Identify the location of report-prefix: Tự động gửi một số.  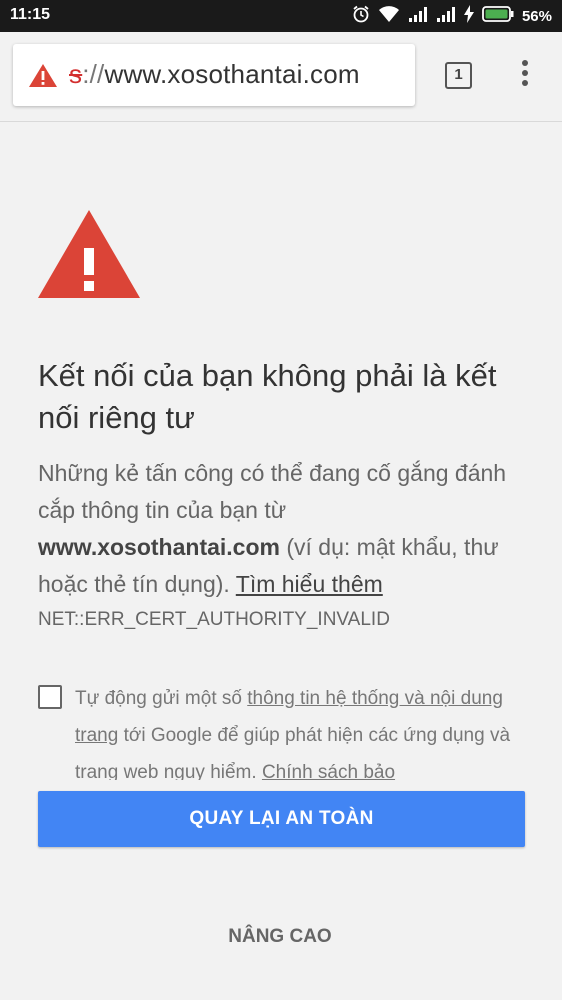
(161, 698).